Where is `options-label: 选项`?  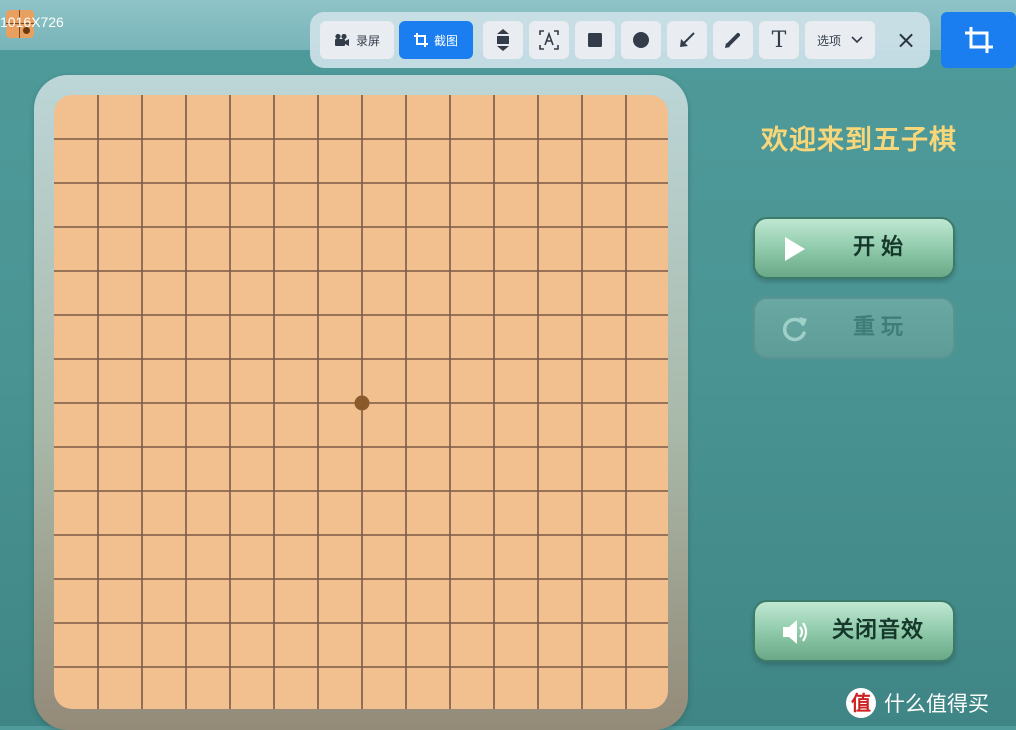
options-label: 选项 is located at coordinates (828, 40).